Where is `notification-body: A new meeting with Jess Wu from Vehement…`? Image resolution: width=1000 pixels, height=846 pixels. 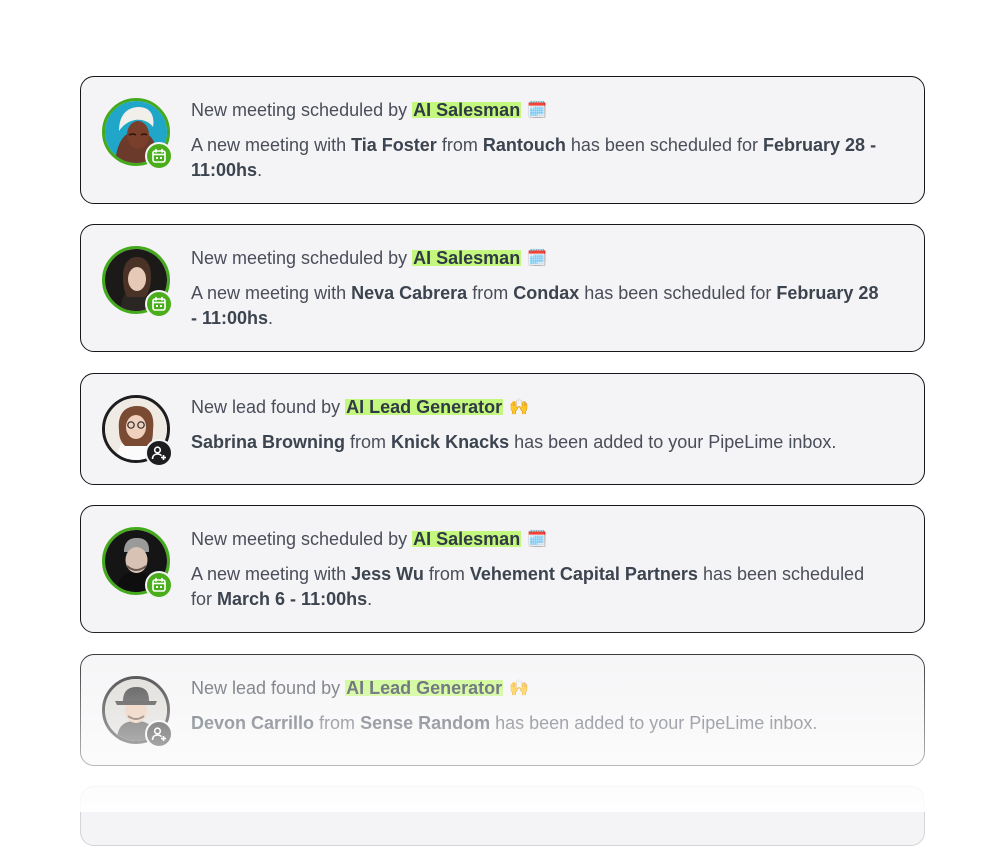
notification-body: A new meeting with Jess Wu from Vehement… is located at coordinates (537, 587).